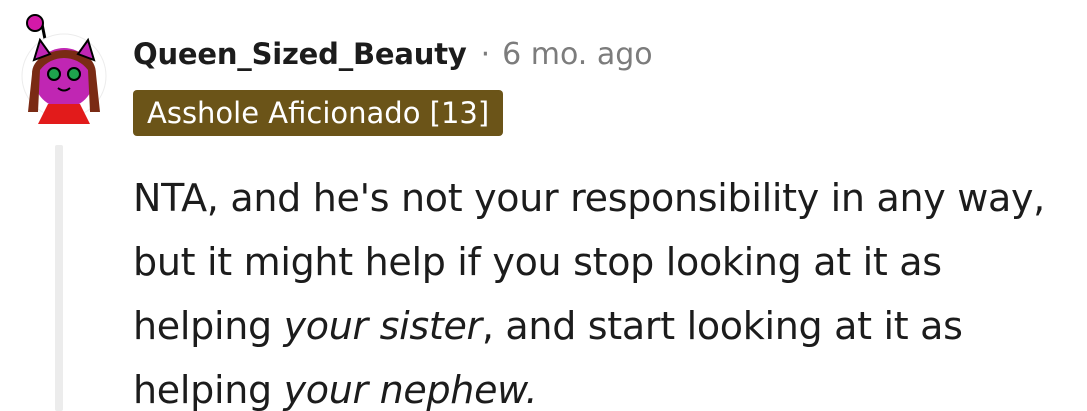 This screenshot has width=1087, height=411. What do you see at coordinates (318, 113) in the screenshot?
I see `user-flair-badge: Asshole Aficionado [13]` at bounding box center [318, 113].